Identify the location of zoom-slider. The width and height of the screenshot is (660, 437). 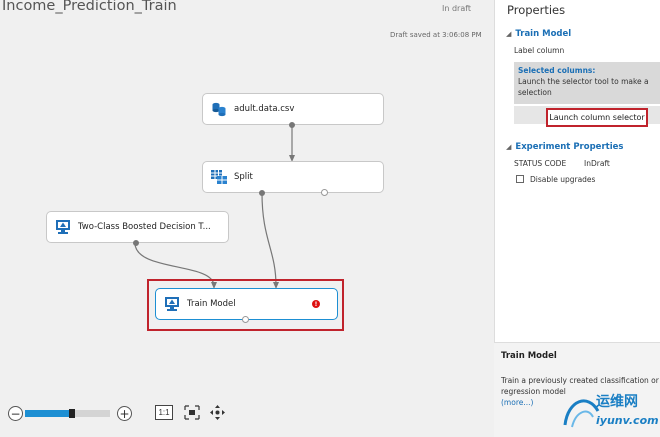
(67, 413).